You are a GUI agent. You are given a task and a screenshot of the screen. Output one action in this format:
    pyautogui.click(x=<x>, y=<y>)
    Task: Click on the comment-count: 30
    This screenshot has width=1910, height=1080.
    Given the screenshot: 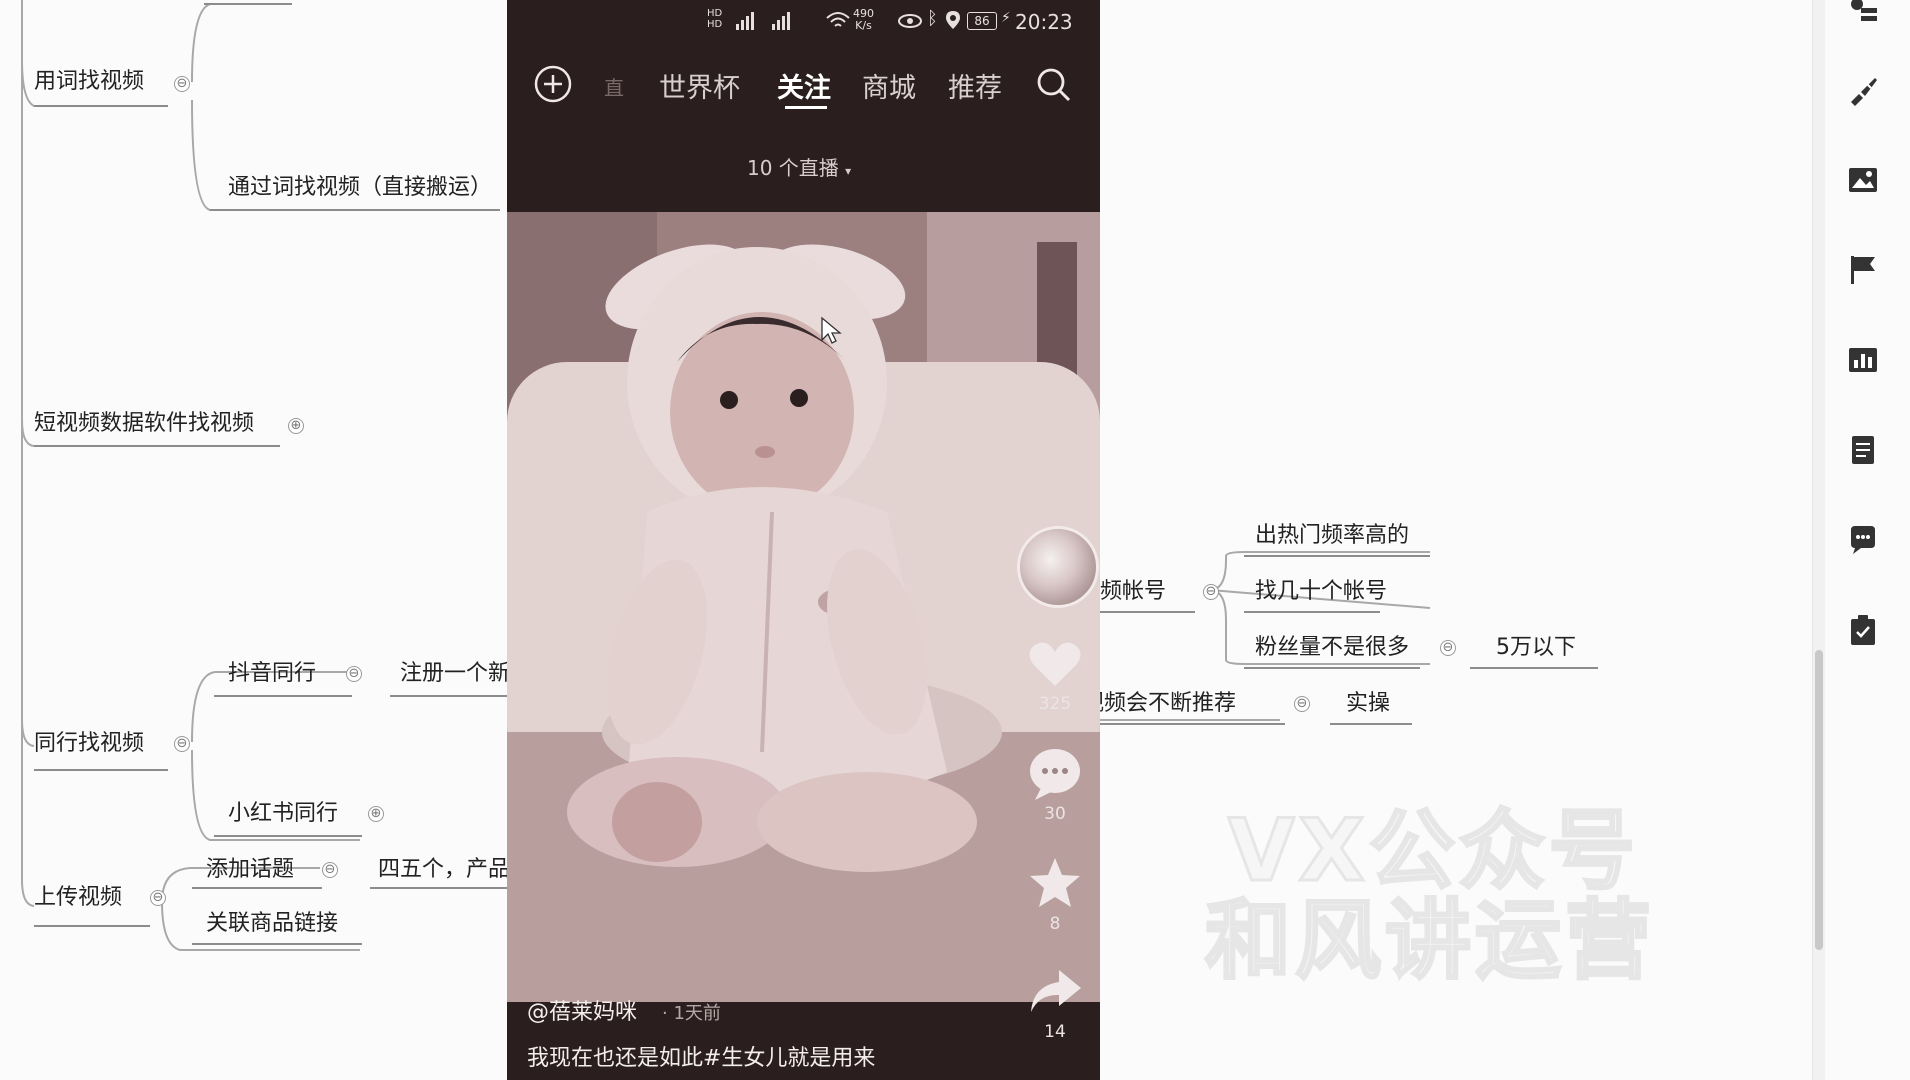 What is the action you would take?
    pyautogui.click(x=1055, y=814)
    